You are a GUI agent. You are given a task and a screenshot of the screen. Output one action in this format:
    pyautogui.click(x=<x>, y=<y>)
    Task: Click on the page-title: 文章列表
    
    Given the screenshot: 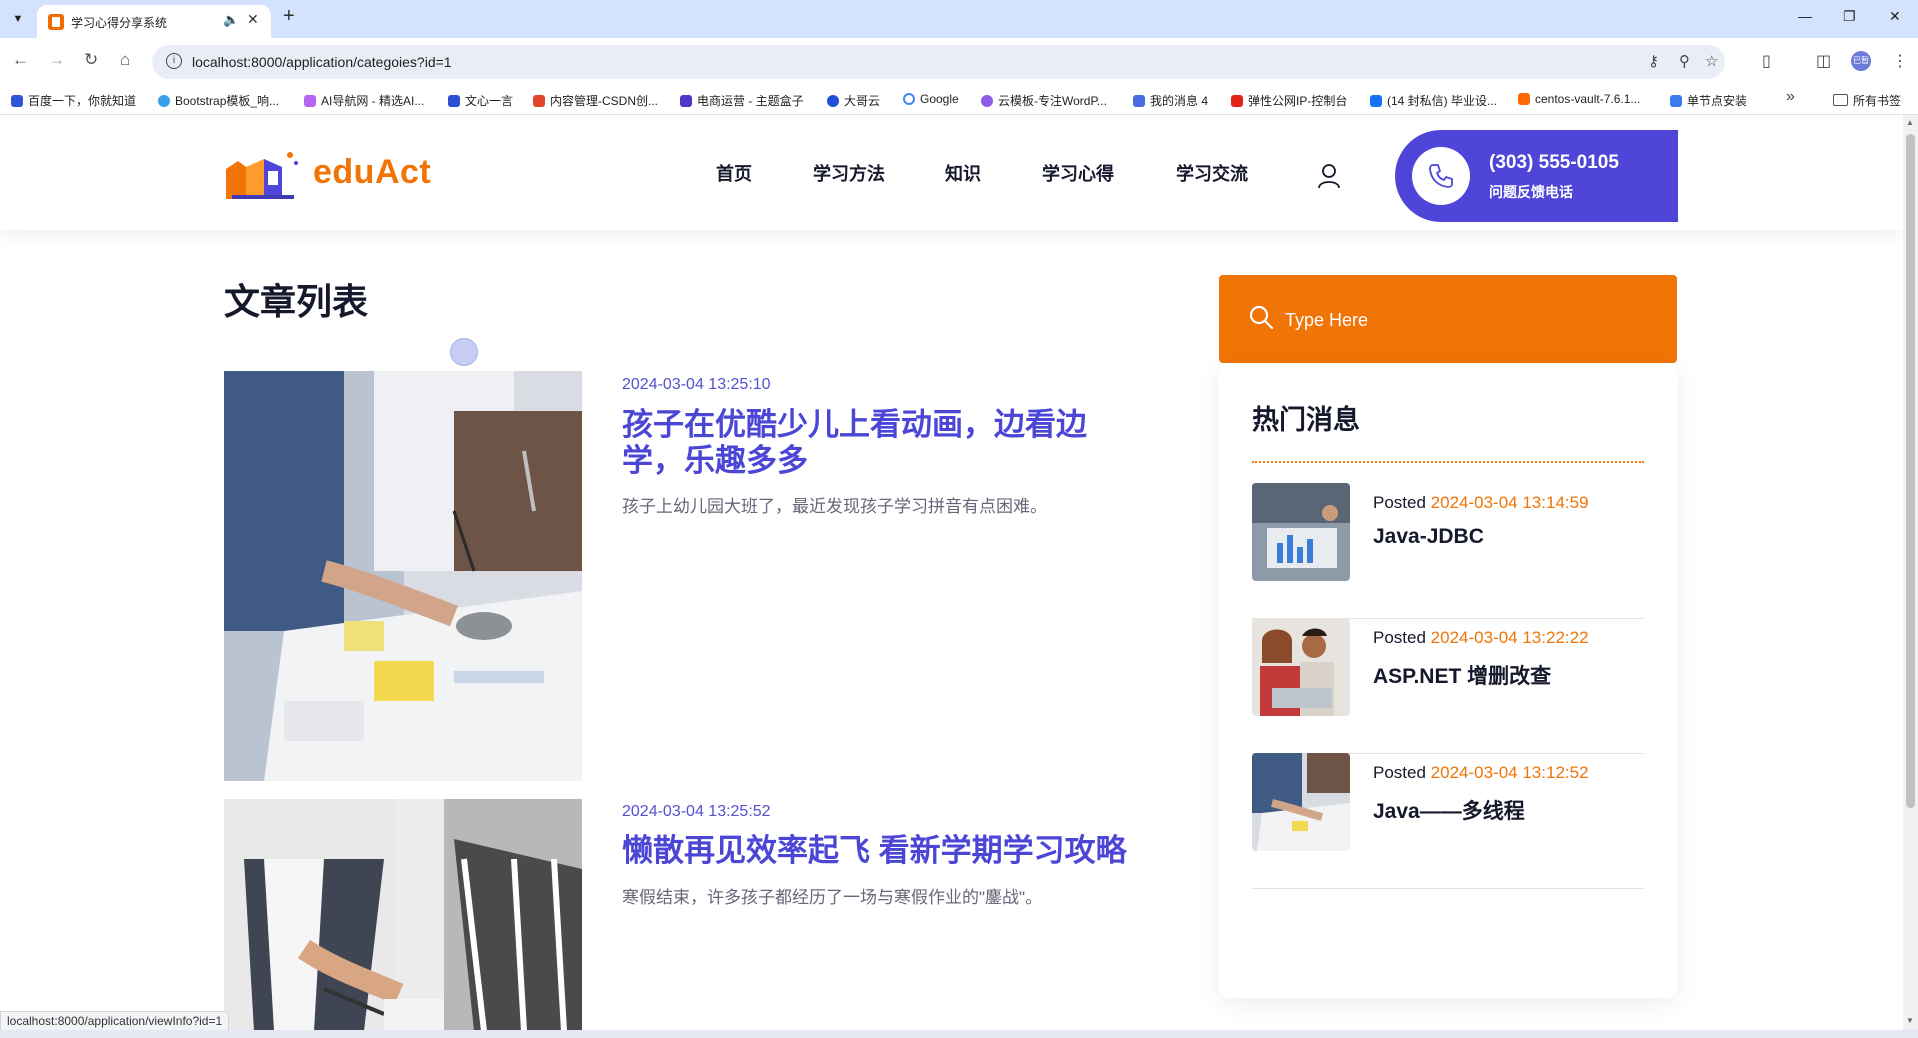 What is the action you would take?
    pyautogui.click(x=296, y=301)
    